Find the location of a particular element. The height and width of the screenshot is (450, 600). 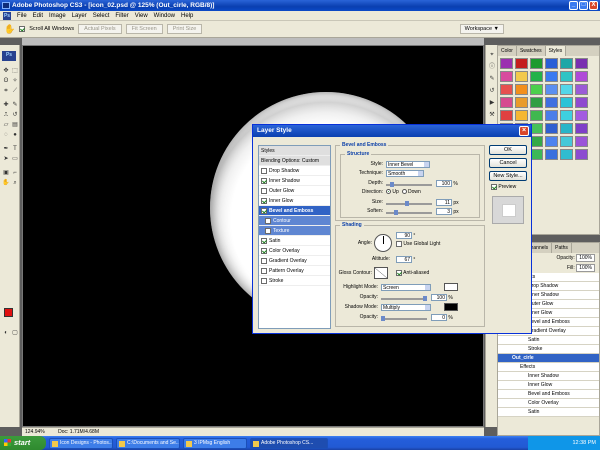

tab-color: Color is located at coordinates (507, 51).